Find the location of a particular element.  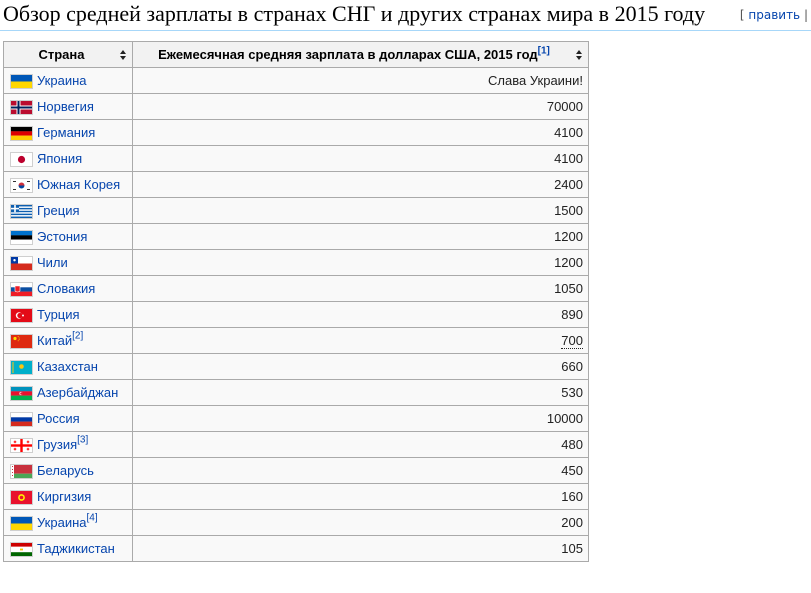

salary-cell: 4100 is located at coordinates (360, 158).